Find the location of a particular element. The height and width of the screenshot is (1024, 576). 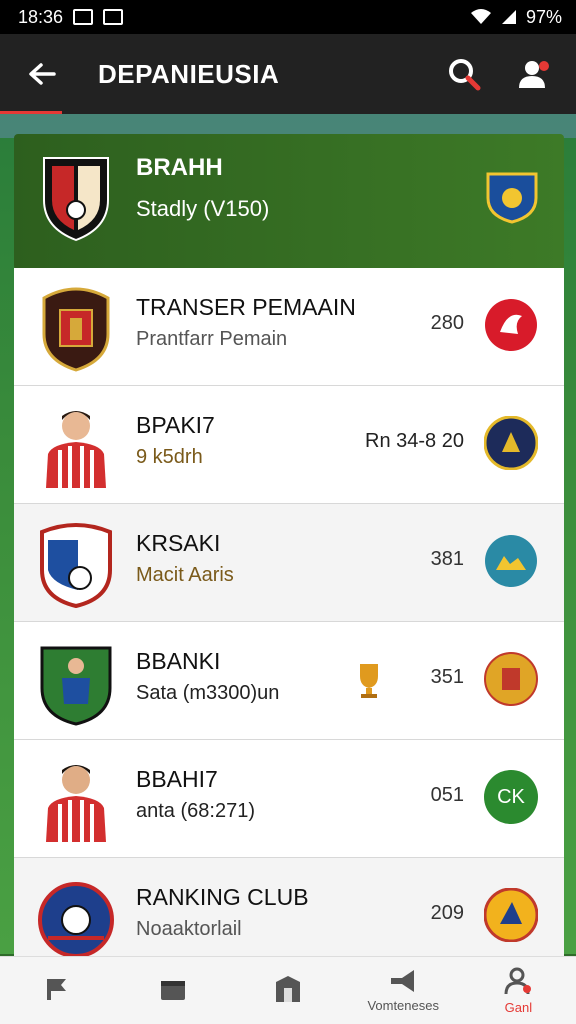

item-subtitle: 9 k5drh is located at coordinates (169, 457).